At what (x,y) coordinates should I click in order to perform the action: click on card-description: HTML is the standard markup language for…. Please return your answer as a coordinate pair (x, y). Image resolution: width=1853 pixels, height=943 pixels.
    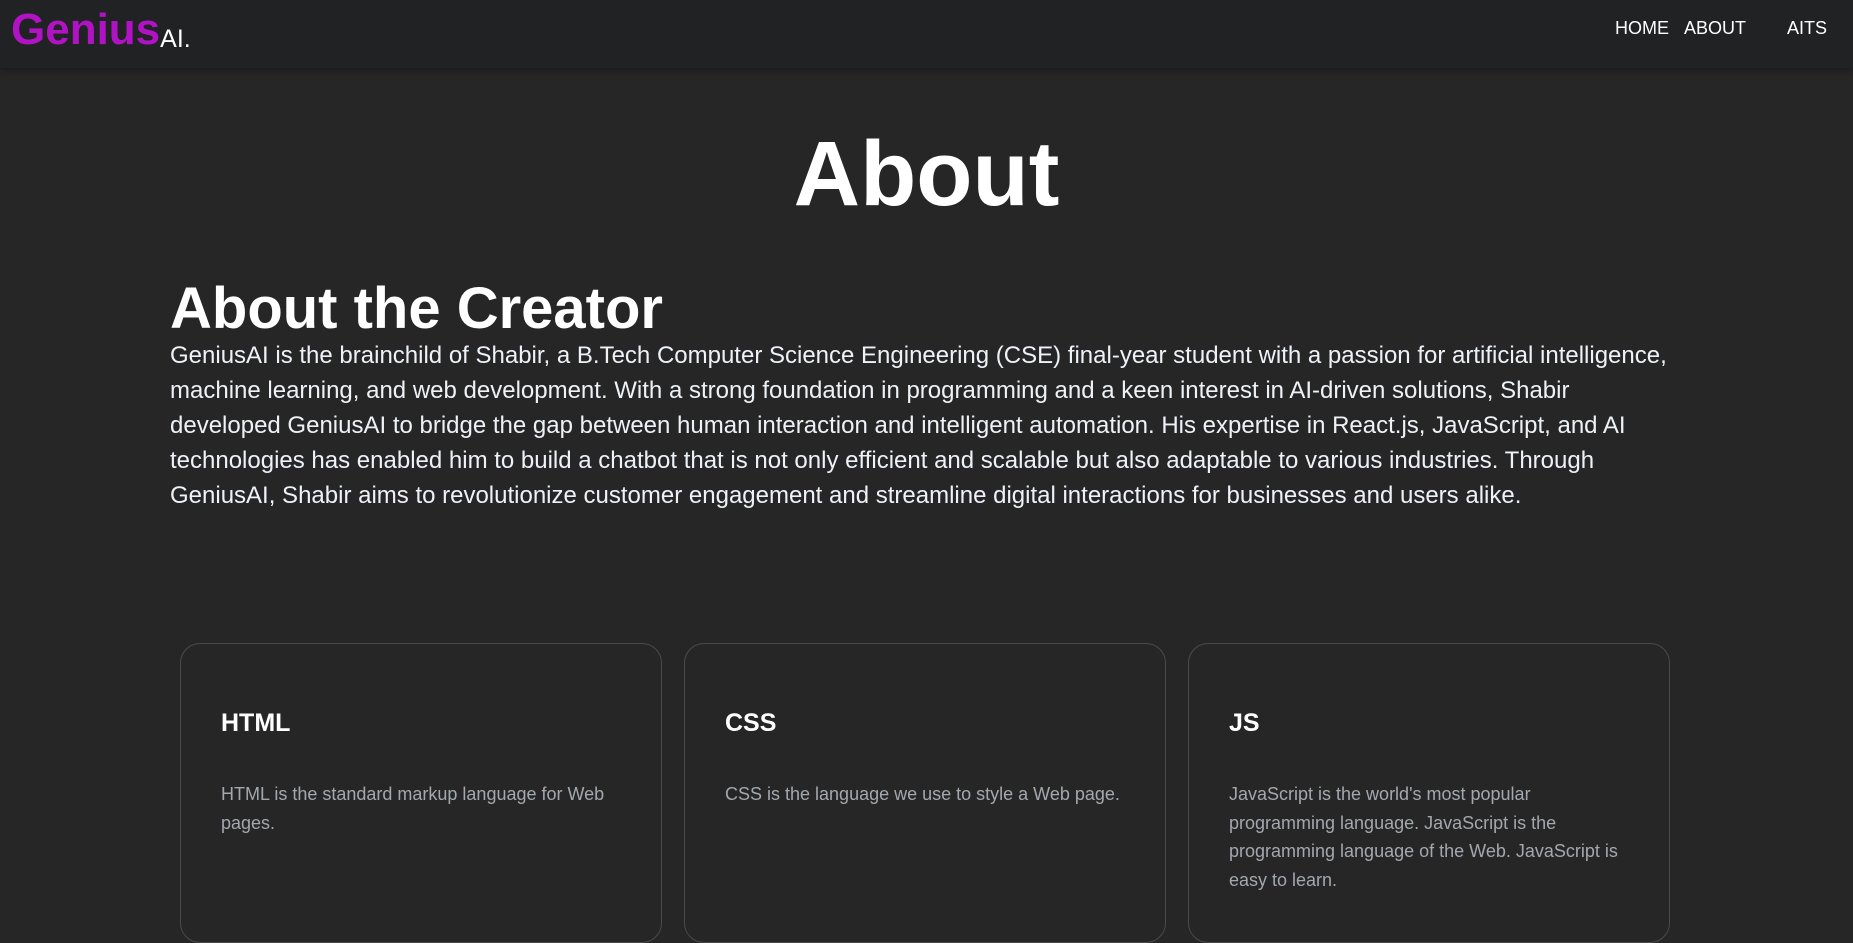
    Looking at the image, I should click on (413, 808).